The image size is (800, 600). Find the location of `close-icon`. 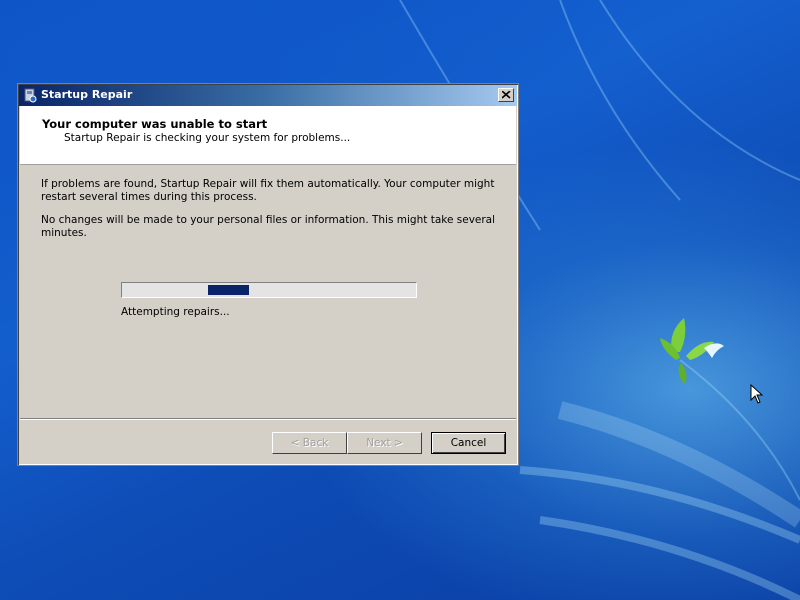

close-icon is located at coordinates (506, 95).